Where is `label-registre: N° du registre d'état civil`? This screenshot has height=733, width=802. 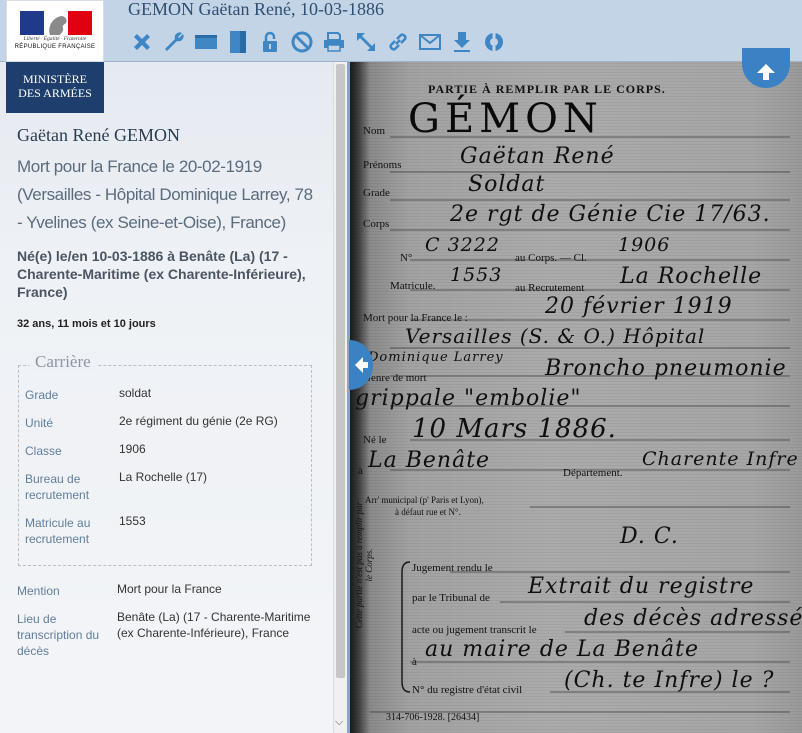
label-registre: N° du registre d'état civil is located at coordinates (467, 690).